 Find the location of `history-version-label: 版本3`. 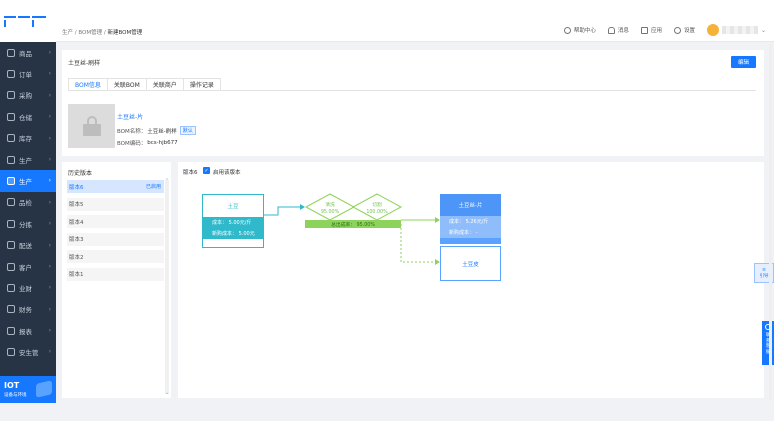

history-version-label: 版本3 is located at coordinates (76, 240).